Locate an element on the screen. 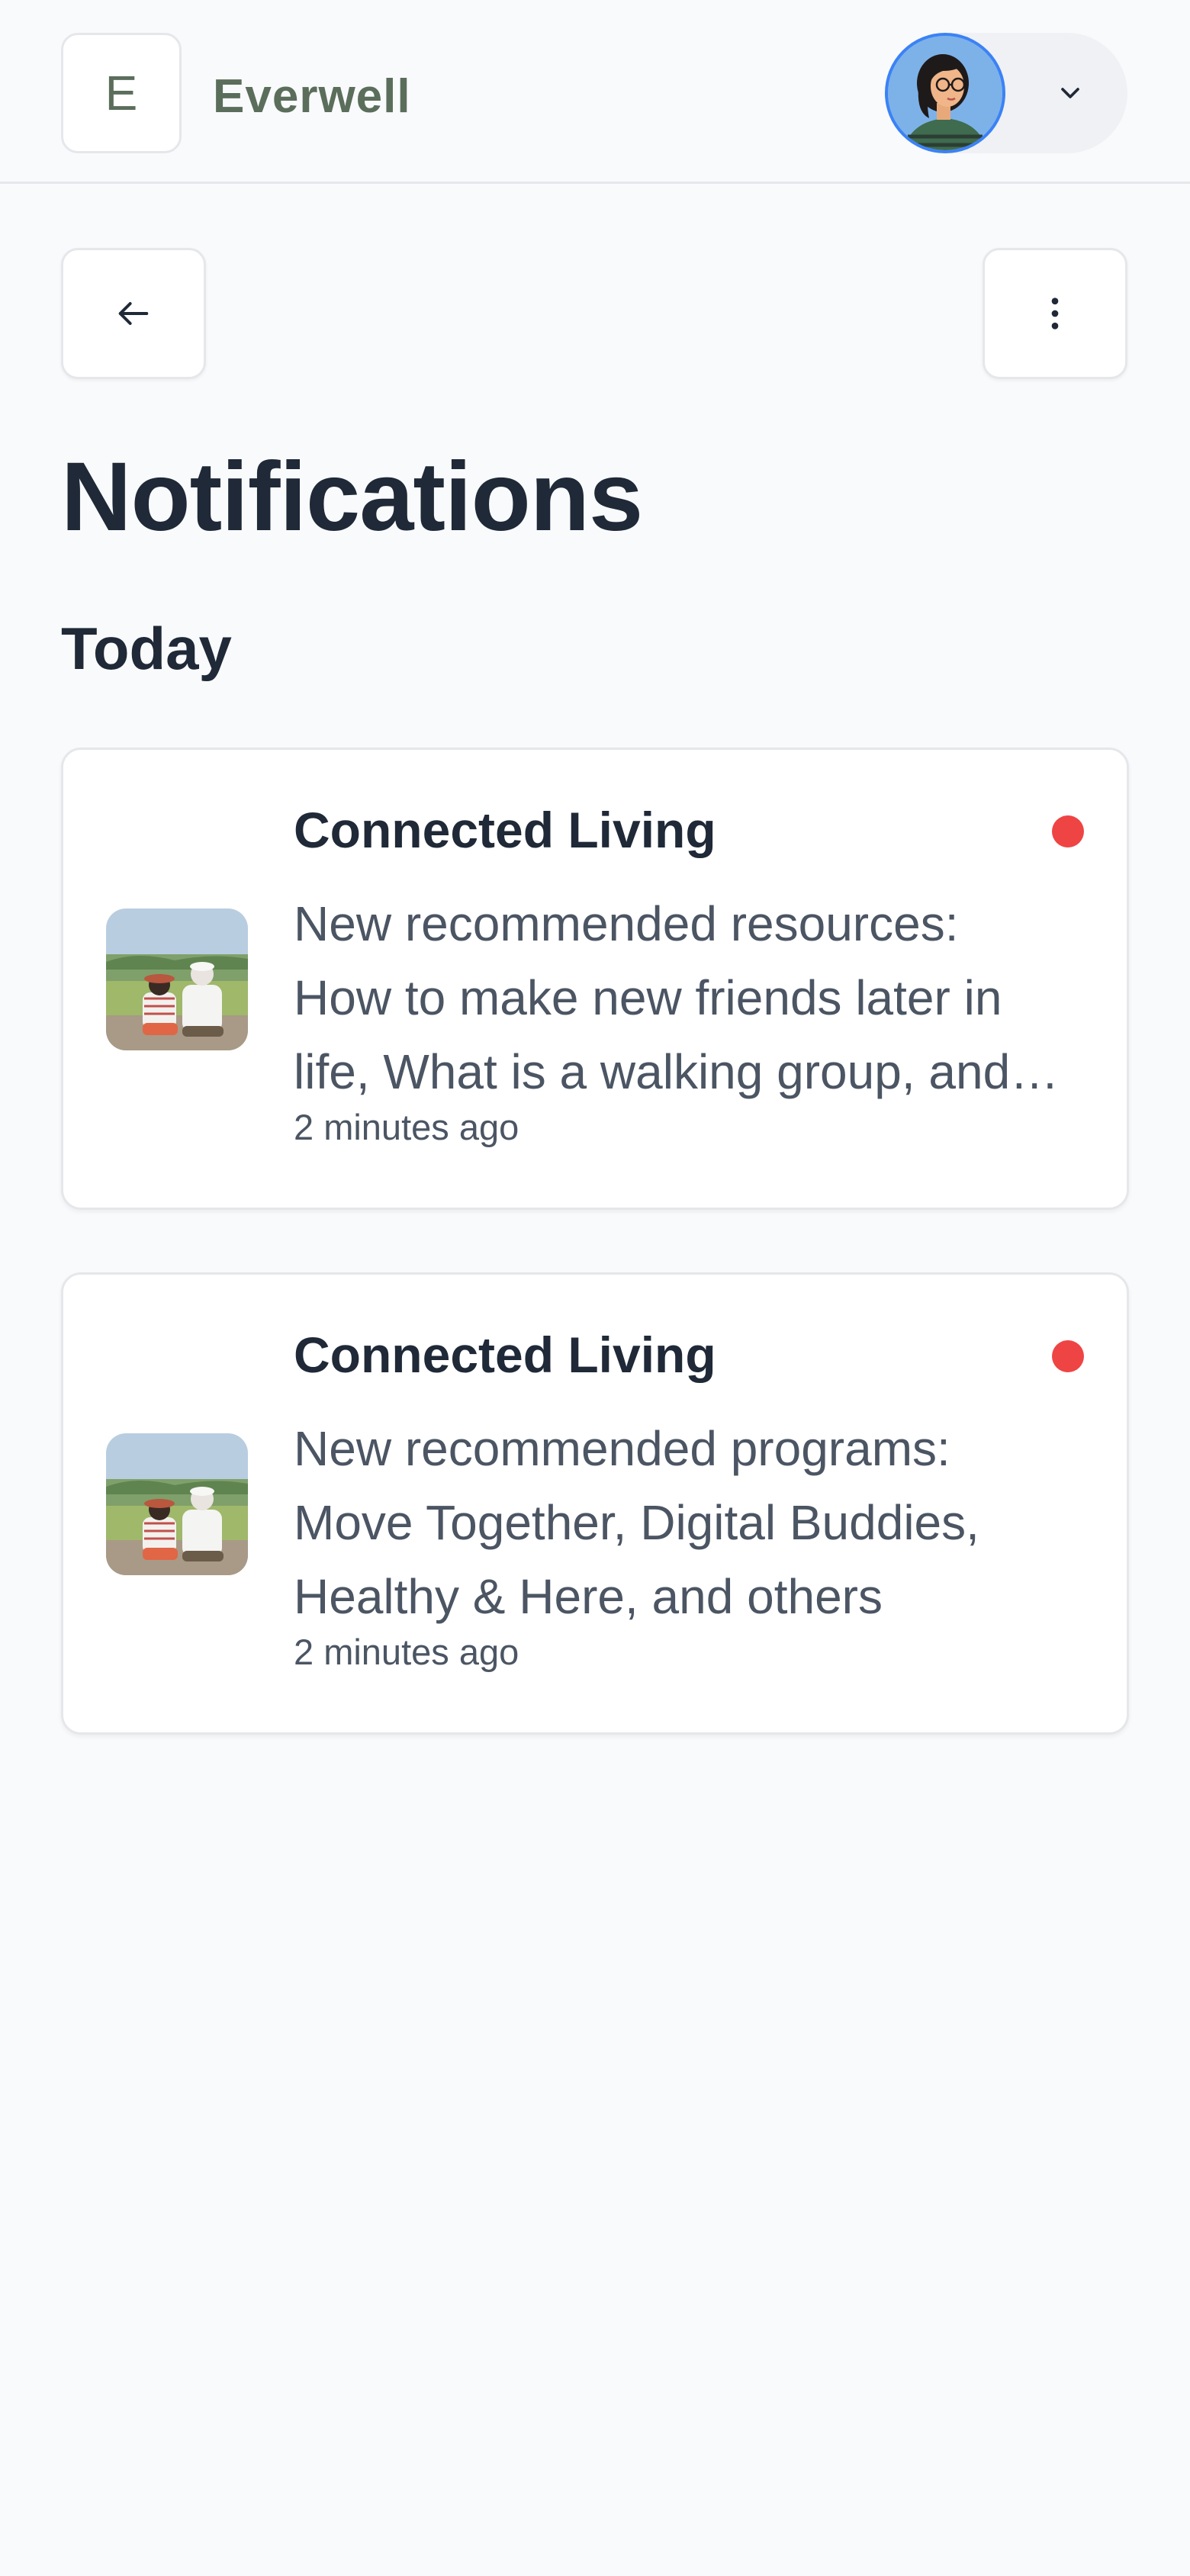 The image size is (1190, 2576). user-avatar-icon is located at coordinates (945, 93).